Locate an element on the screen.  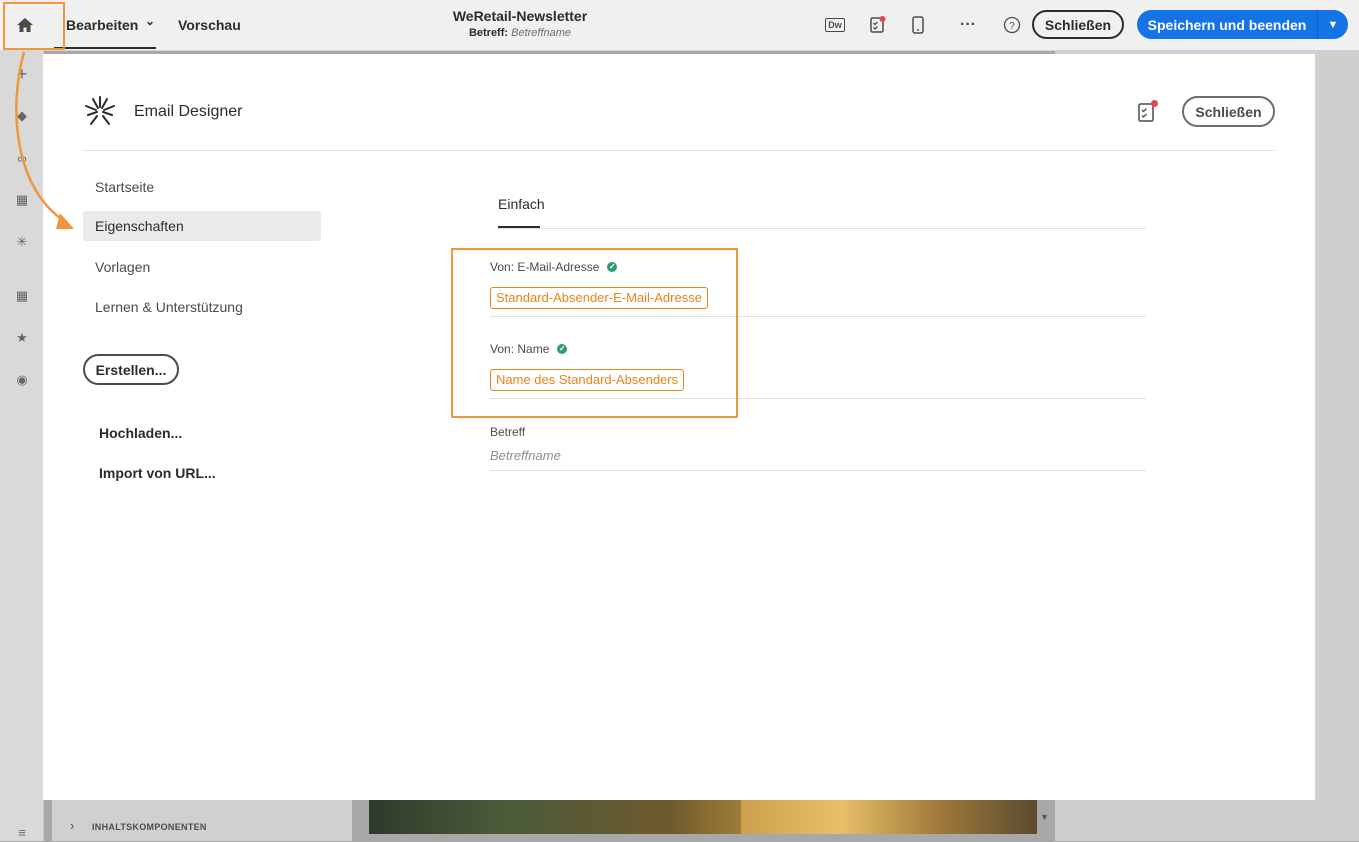
subject-prefix: Betreff: is located at coordinates (488, 33).